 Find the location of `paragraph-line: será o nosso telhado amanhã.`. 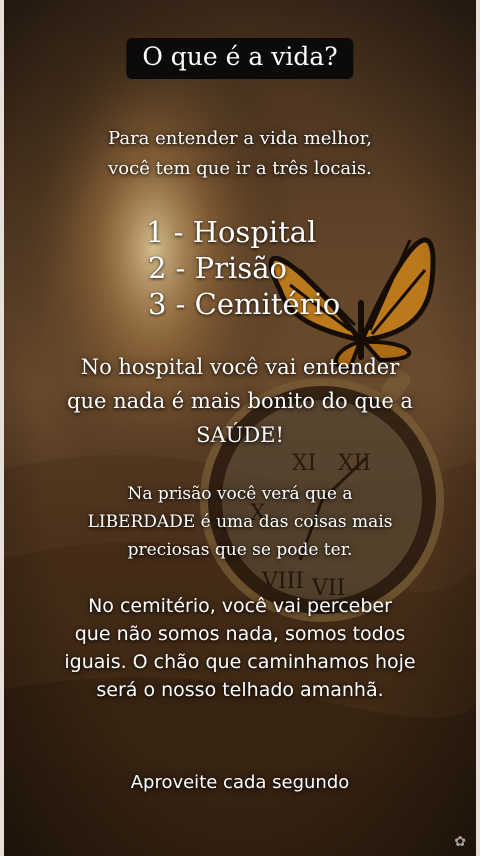

paragraph-line: será o nosso telhado amanhã. is located at coordinates (240, 690).